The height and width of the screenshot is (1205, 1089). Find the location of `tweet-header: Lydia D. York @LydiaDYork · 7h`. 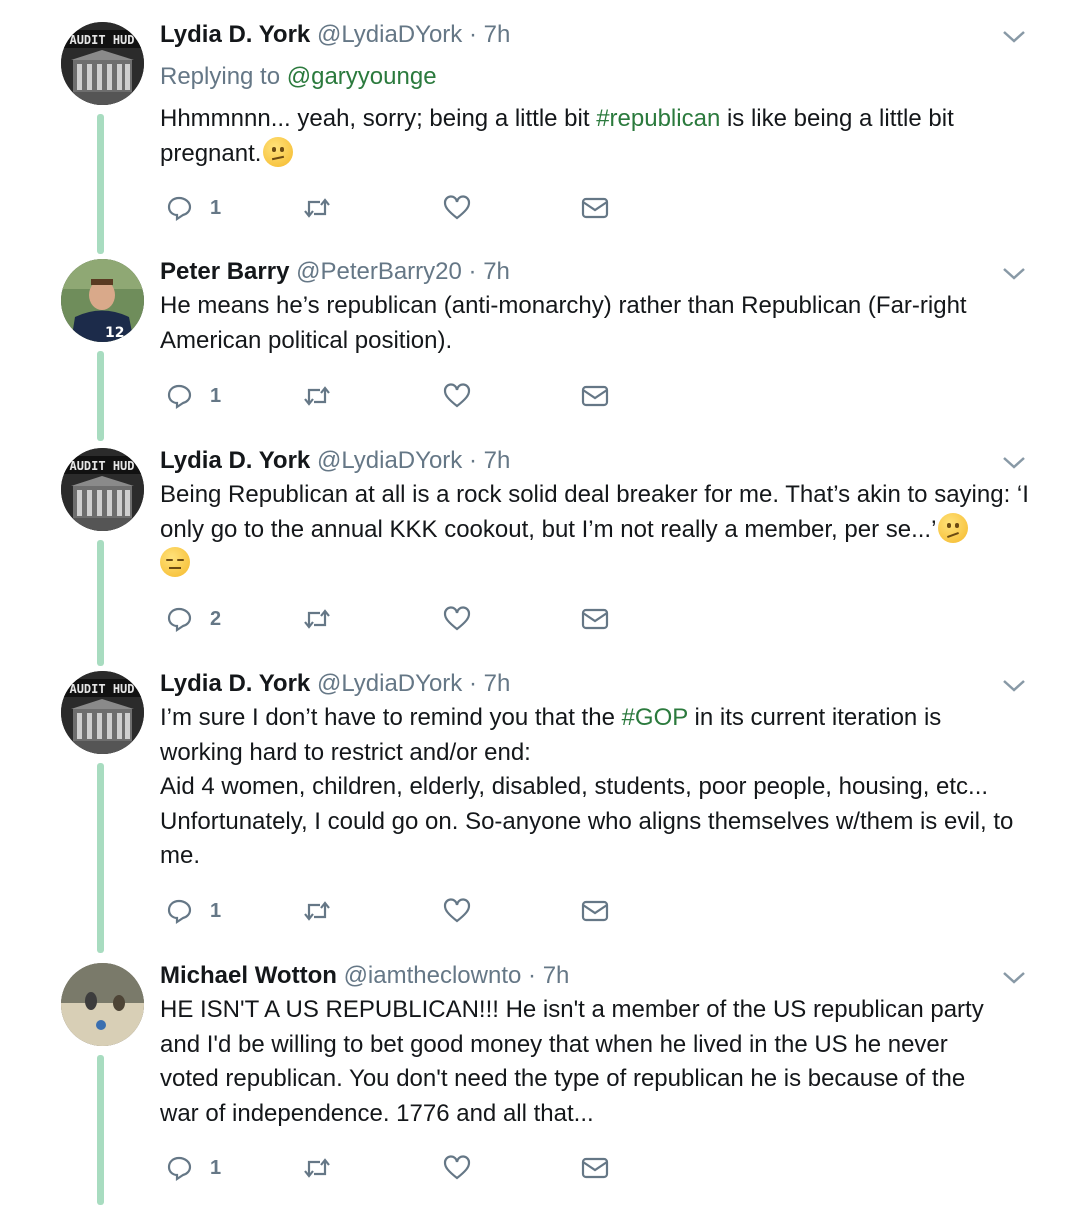

tweet-header: Lydia D. York @LydiaDYork · 7h is located at coordinates (335, 684).